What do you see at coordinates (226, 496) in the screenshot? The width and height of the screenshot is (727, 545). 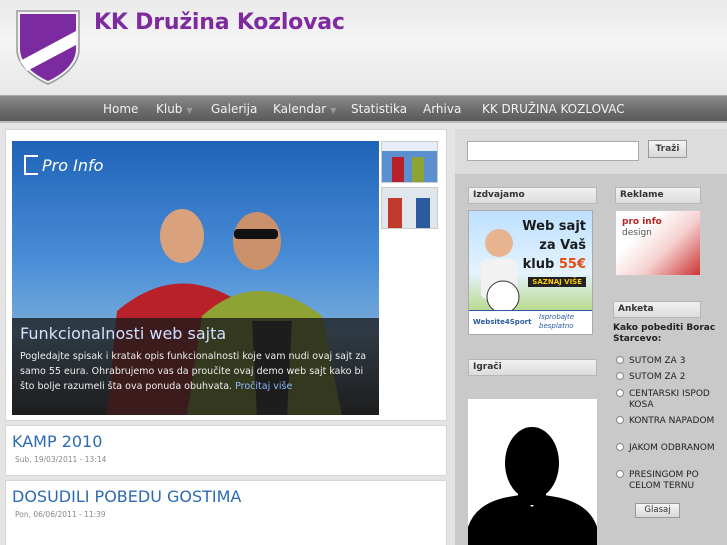 I see `post-title: DOSUDILI POBEDU GOSTIMA` at bounding box center [226, 496].